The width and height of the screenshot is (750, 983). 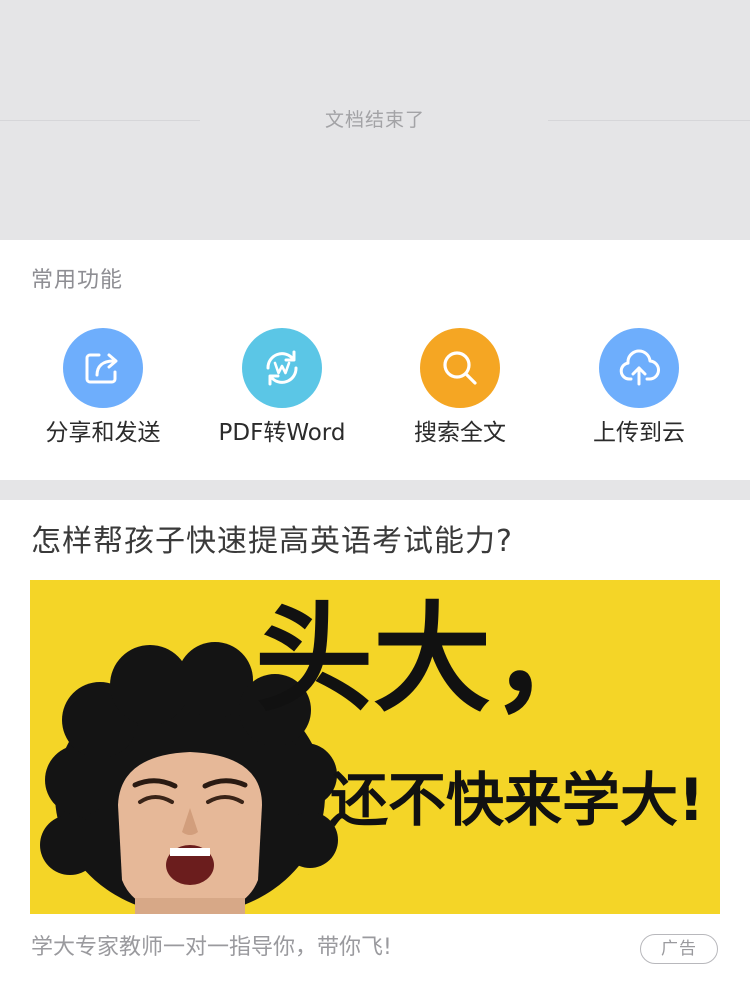 I want to click on upload-to-cloud-button: 上传到云, so click(x=639, y=393).